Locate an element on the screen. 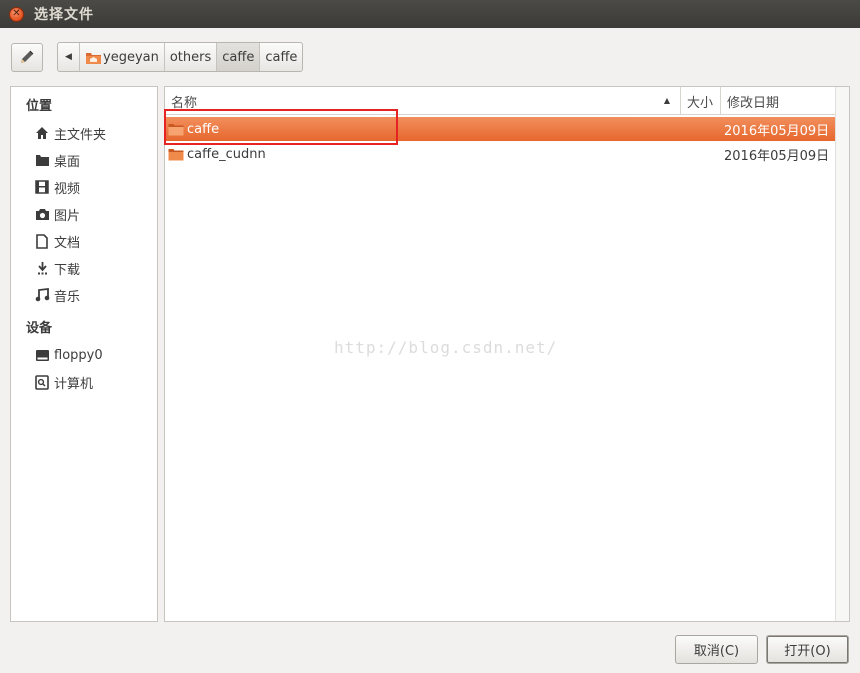  sidebar-item-pictures: 图片 is located at coordinates (57, 214).